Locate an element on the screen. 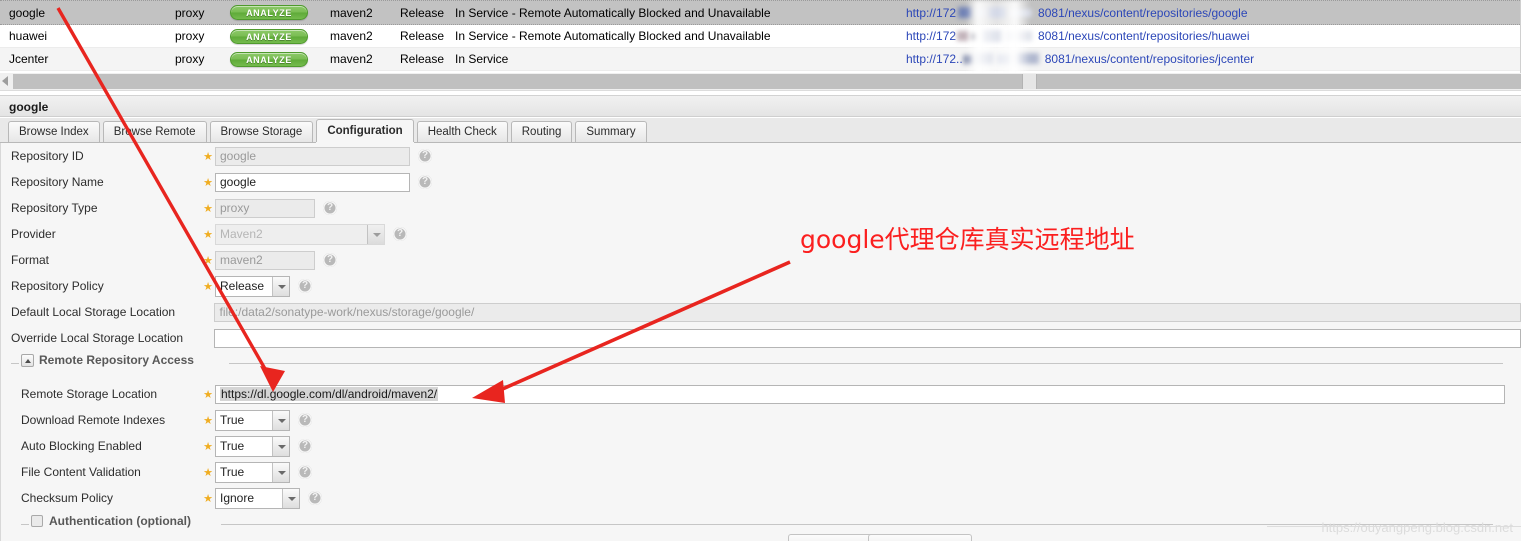 The height and width of the screenshot is (541, 1521). format-input is located at coordinates (265, 260).